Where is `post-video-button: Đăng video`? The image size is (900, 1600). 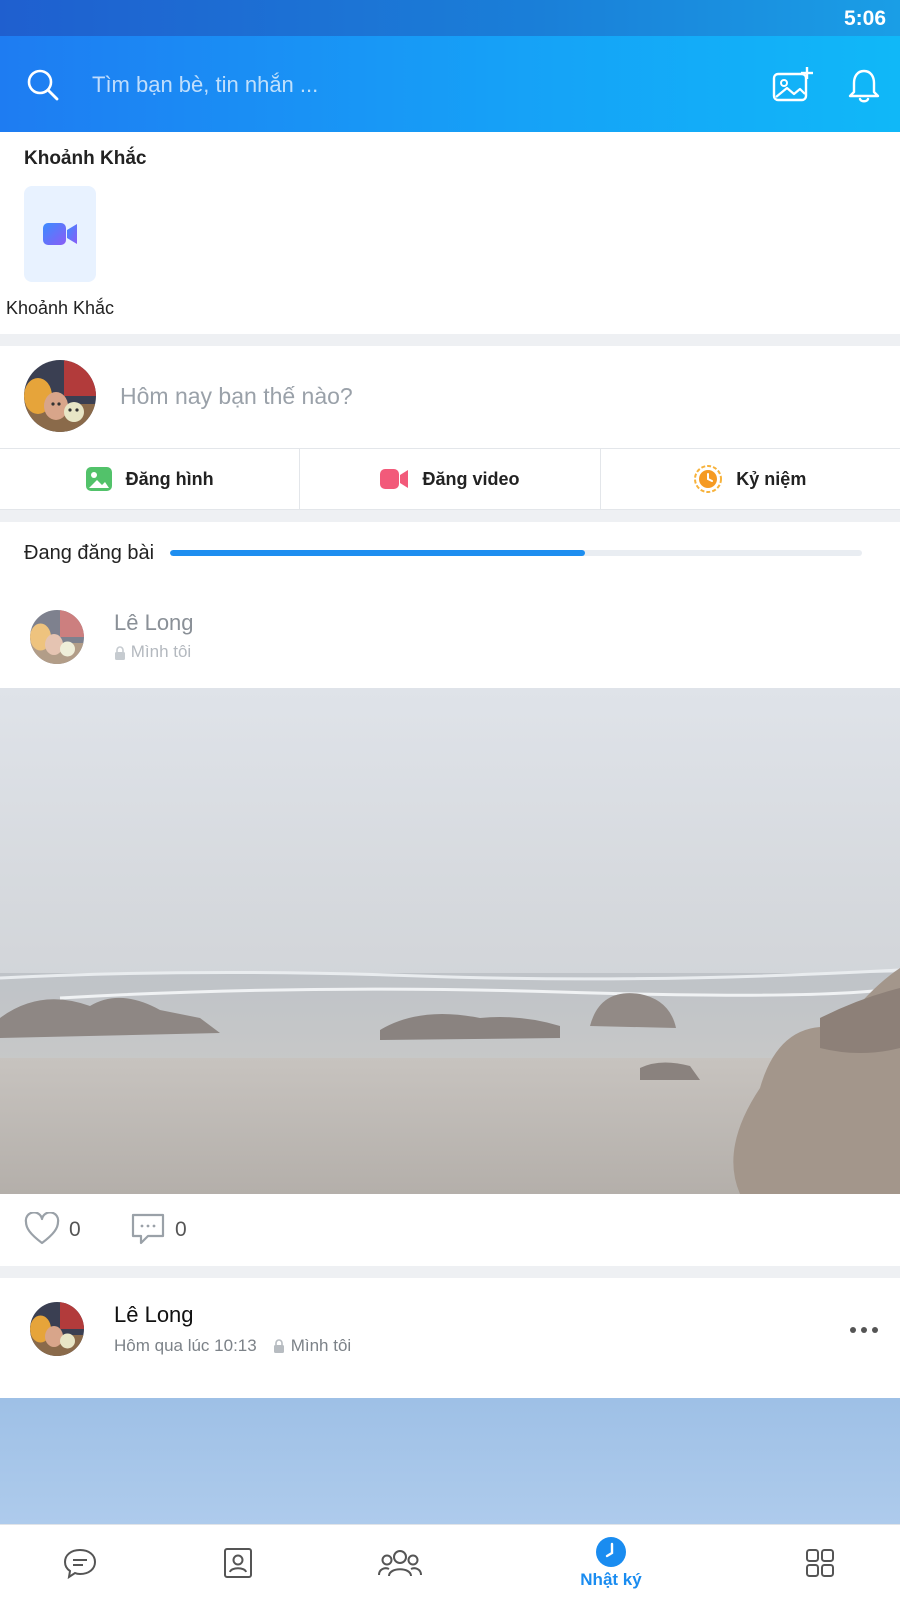
post-video-button: Đăng video is located at coordinates (449, 479).